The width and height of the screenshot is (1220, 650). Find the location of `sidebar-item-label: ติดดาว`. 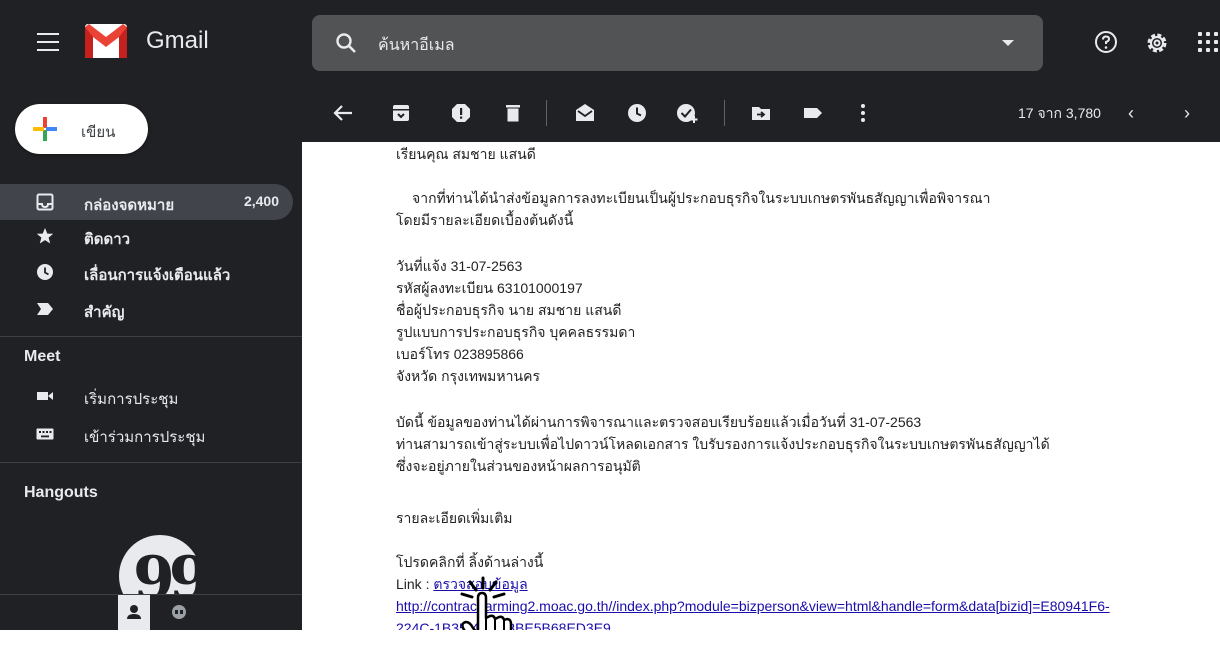

sidebar-item-label: ติดดาว is located at coordinates (107, 239).